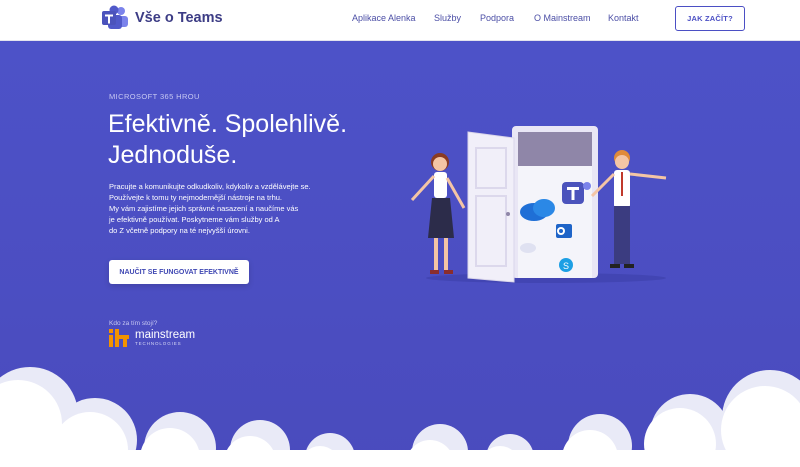  I want to click on hero-headline: Efektivně. Spolehlivě. Jednoduše., so click(258, 140).